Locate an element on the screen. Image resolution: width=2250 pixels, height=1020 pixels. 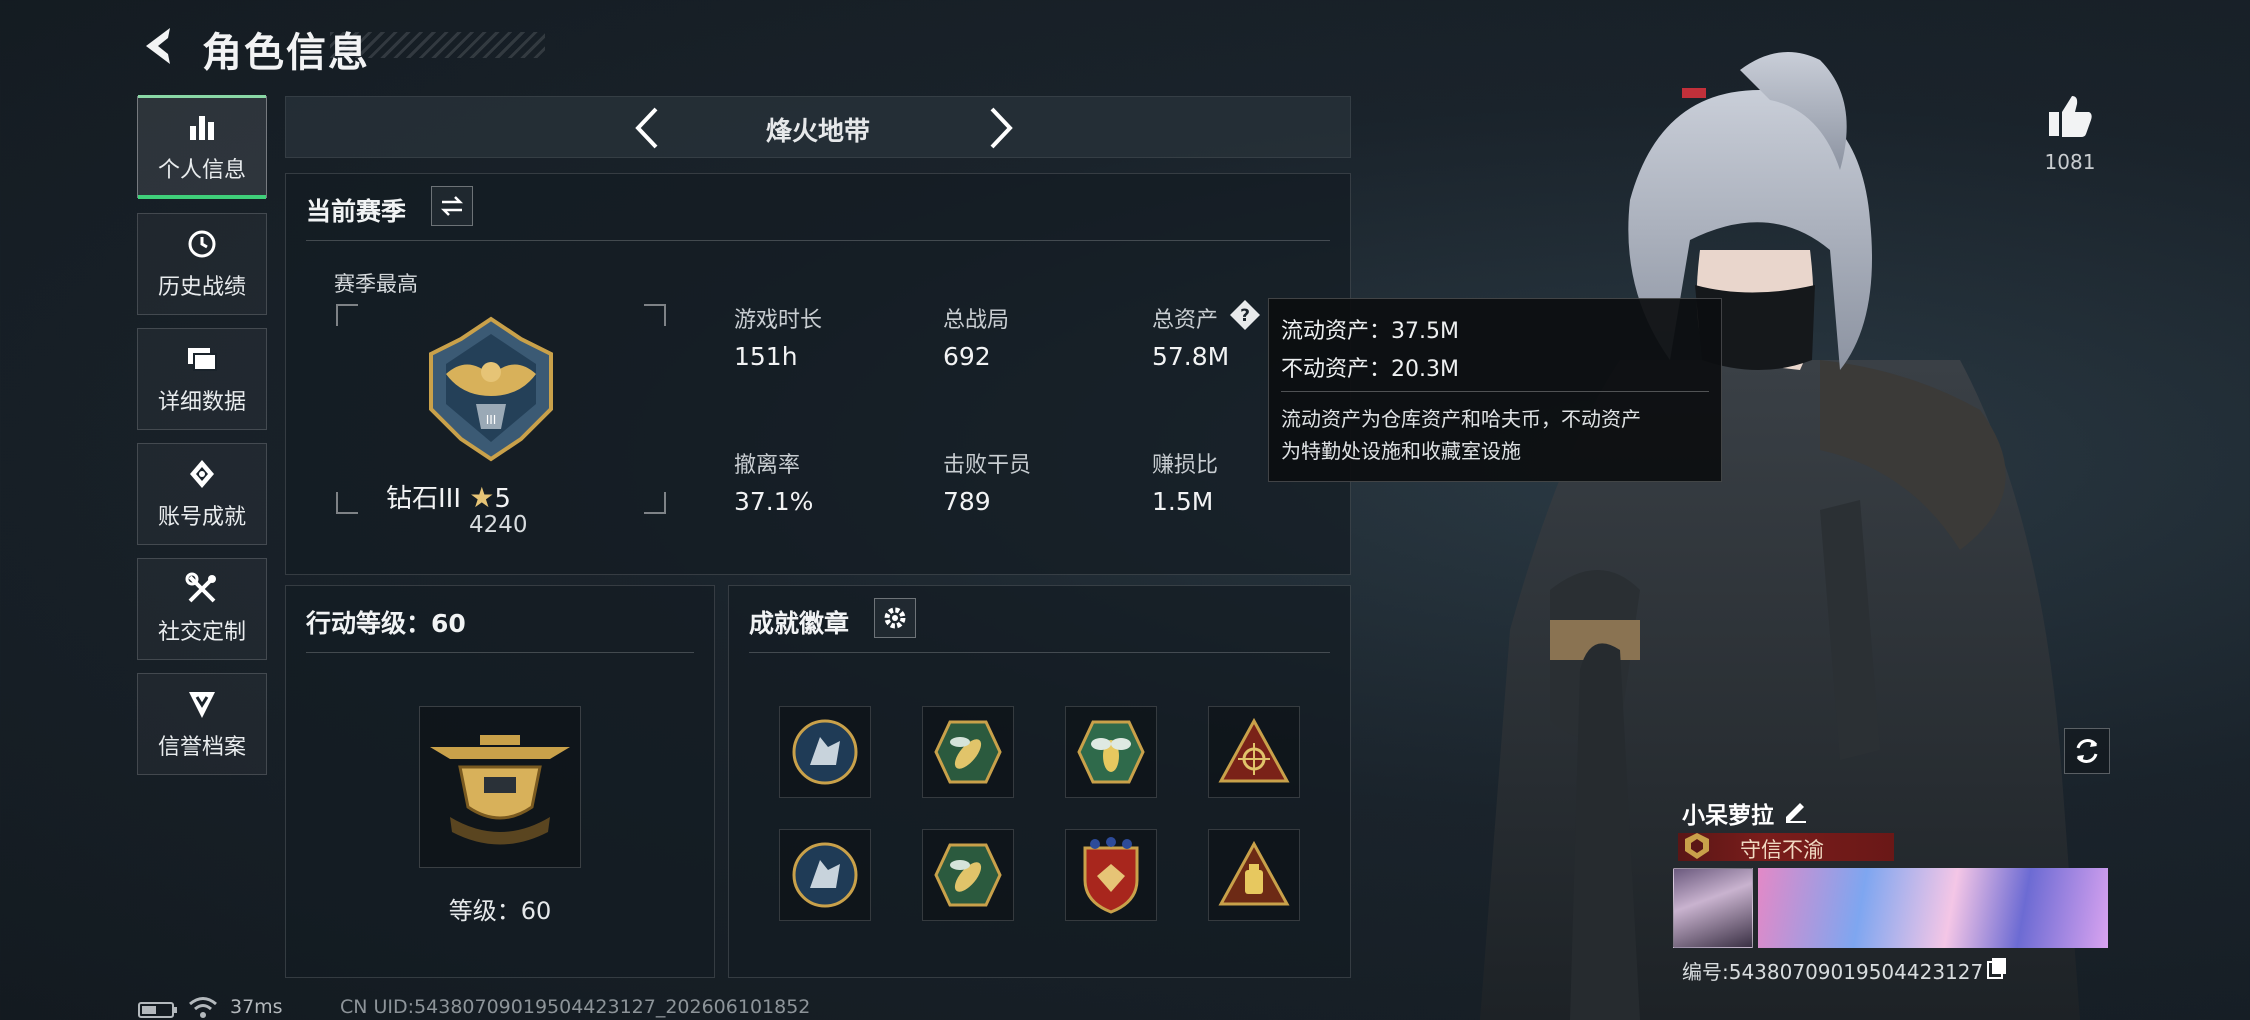
player-title: 守信不渝 is located at coordinates (1782, 850).